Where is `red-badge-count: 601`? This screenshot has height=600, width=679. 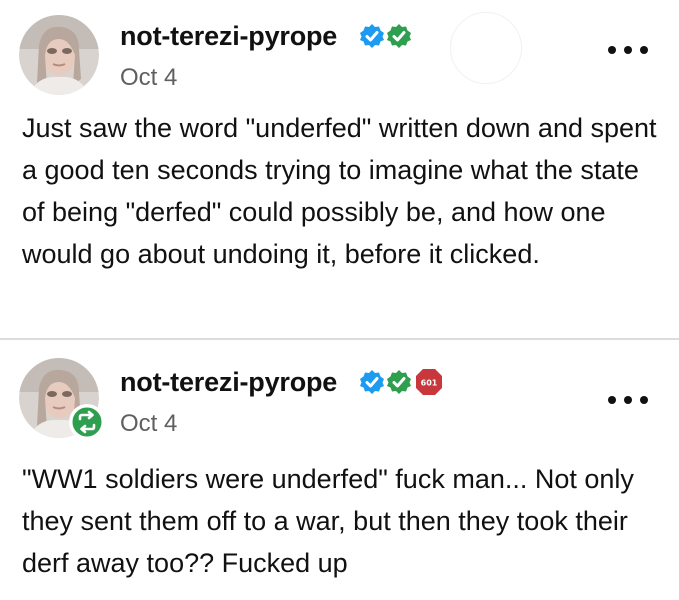 red-badge-count: 601 is located at coordinates (429, 383).